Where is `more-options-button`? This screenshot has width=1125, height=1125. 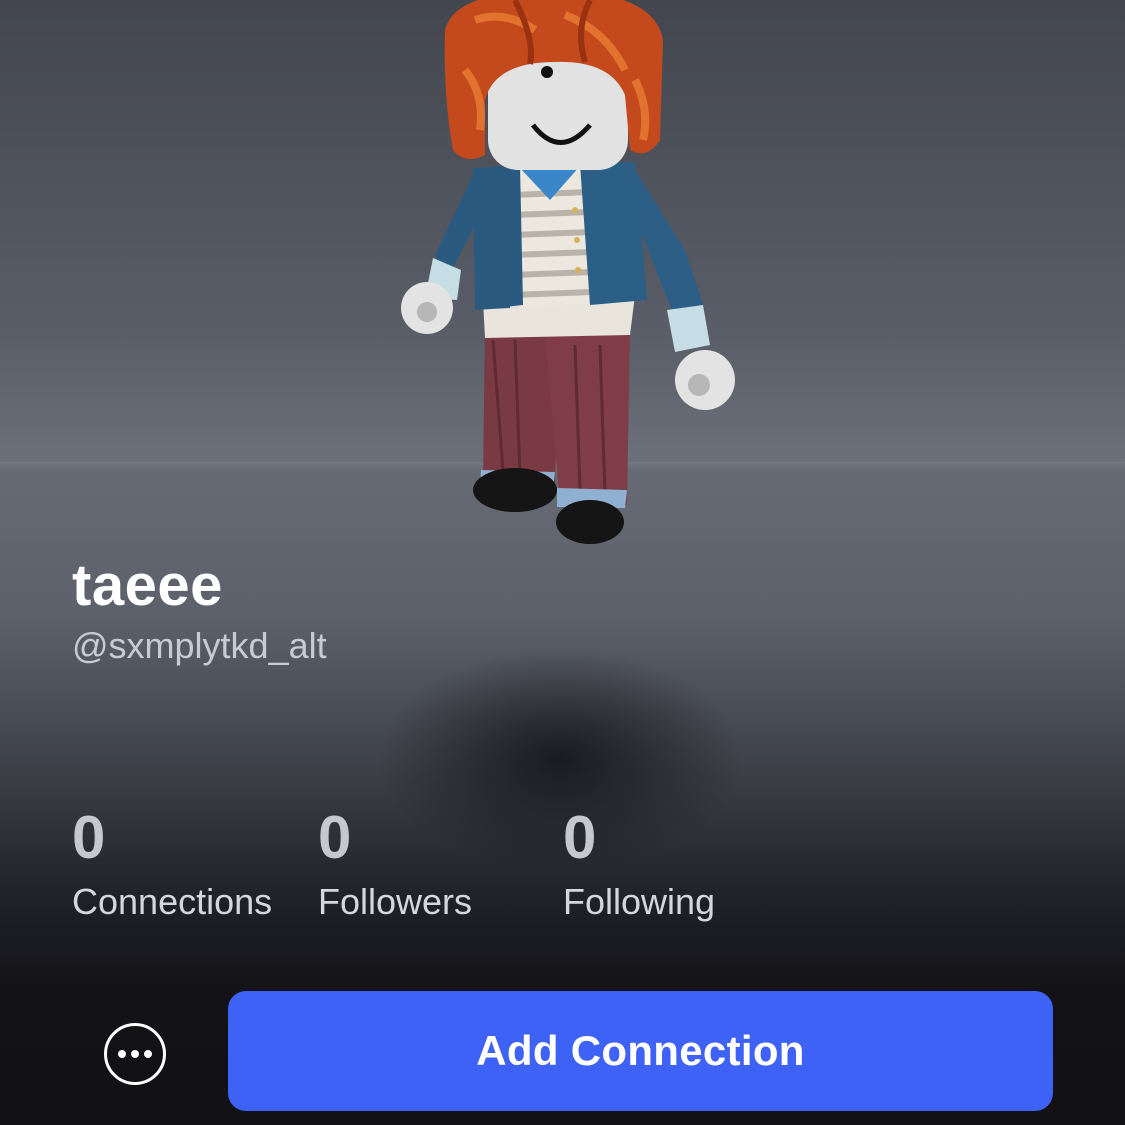
more-options-button is located at coordinates (135, 1054).